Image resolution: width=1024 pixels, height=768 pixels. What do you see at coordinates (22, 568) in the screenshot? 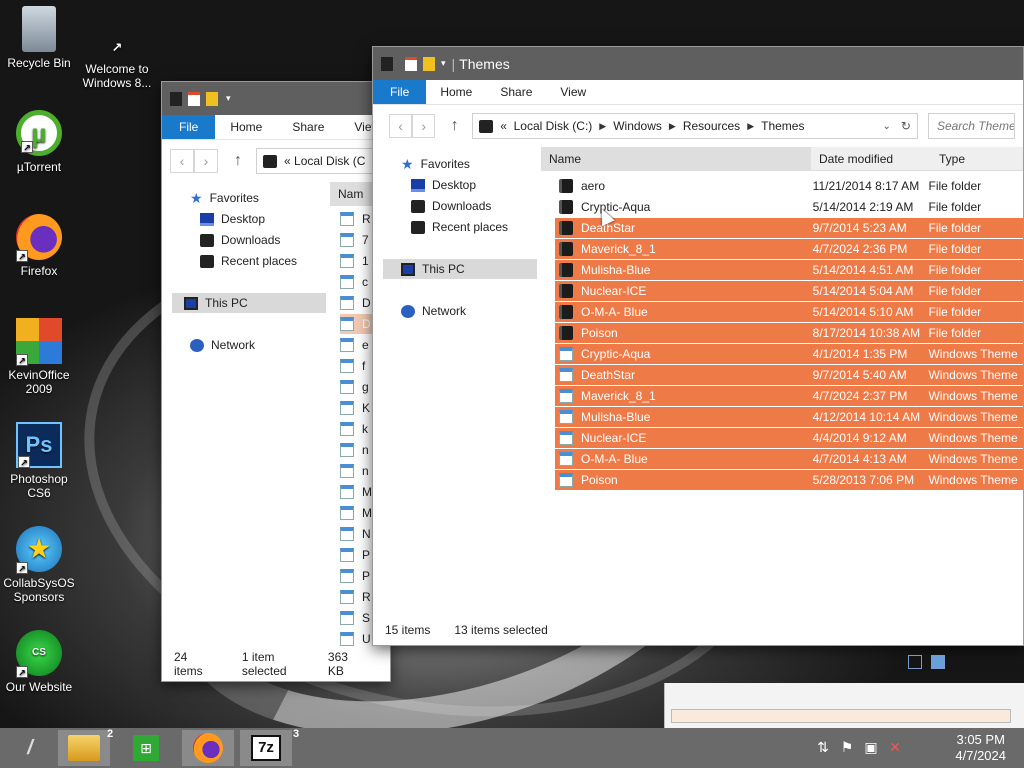
I see `shortcut-arrow-icon: ↗` at bounding box center [22, 568].